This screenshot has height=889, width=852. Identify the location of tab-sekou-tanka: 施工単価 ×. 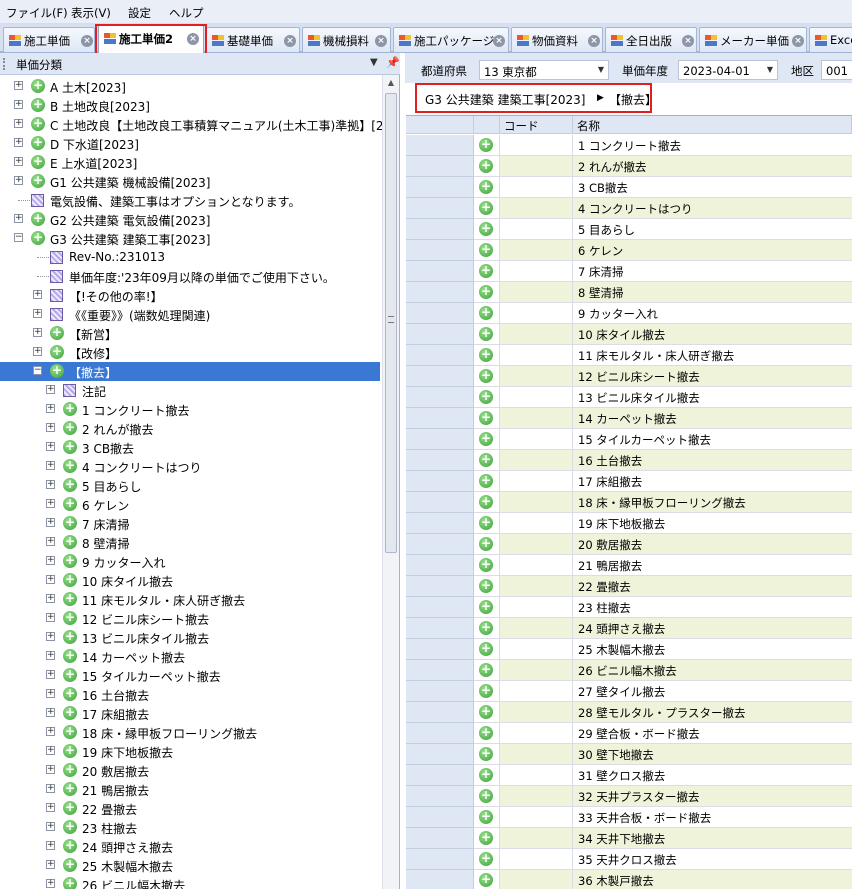
(49, 39).